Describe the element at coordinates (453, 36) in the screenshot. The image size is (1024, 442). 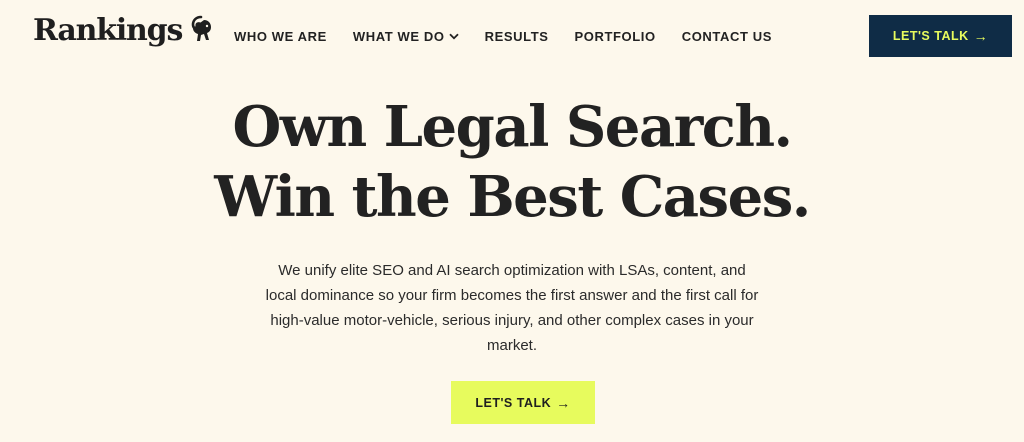
I see `chevron-down-icon` at that location.